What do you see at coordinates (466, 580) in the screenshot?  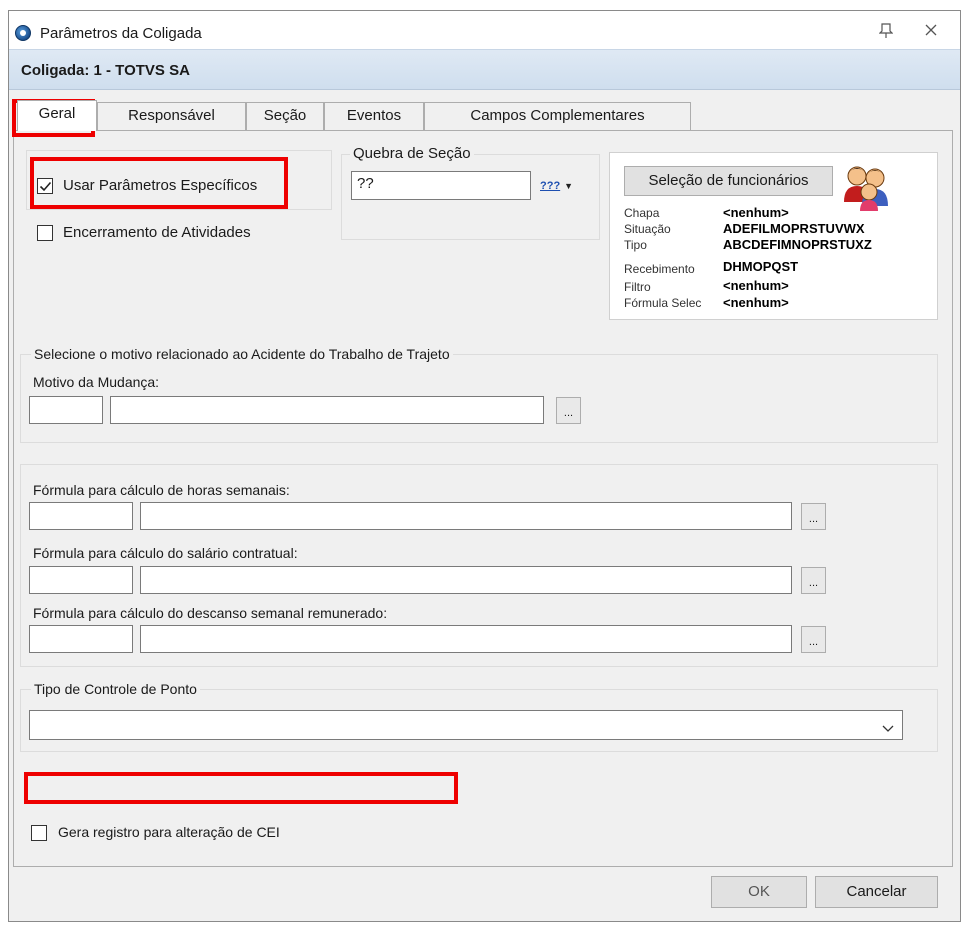 I see `formula-salario-desc` at bounding box center [466, 580].